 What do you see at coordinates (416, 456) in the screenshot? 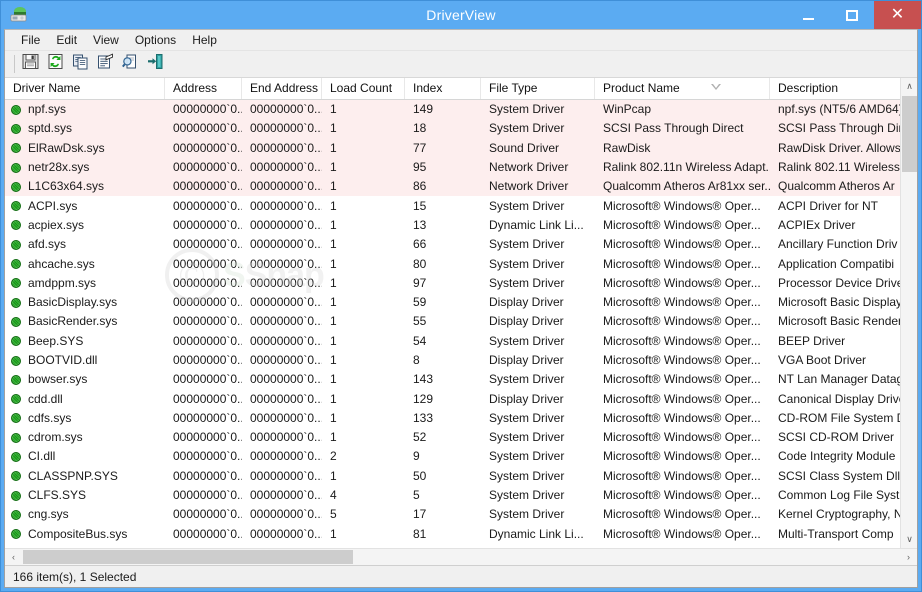
I see `cell-index: 9` at bounding box center [416, 456].